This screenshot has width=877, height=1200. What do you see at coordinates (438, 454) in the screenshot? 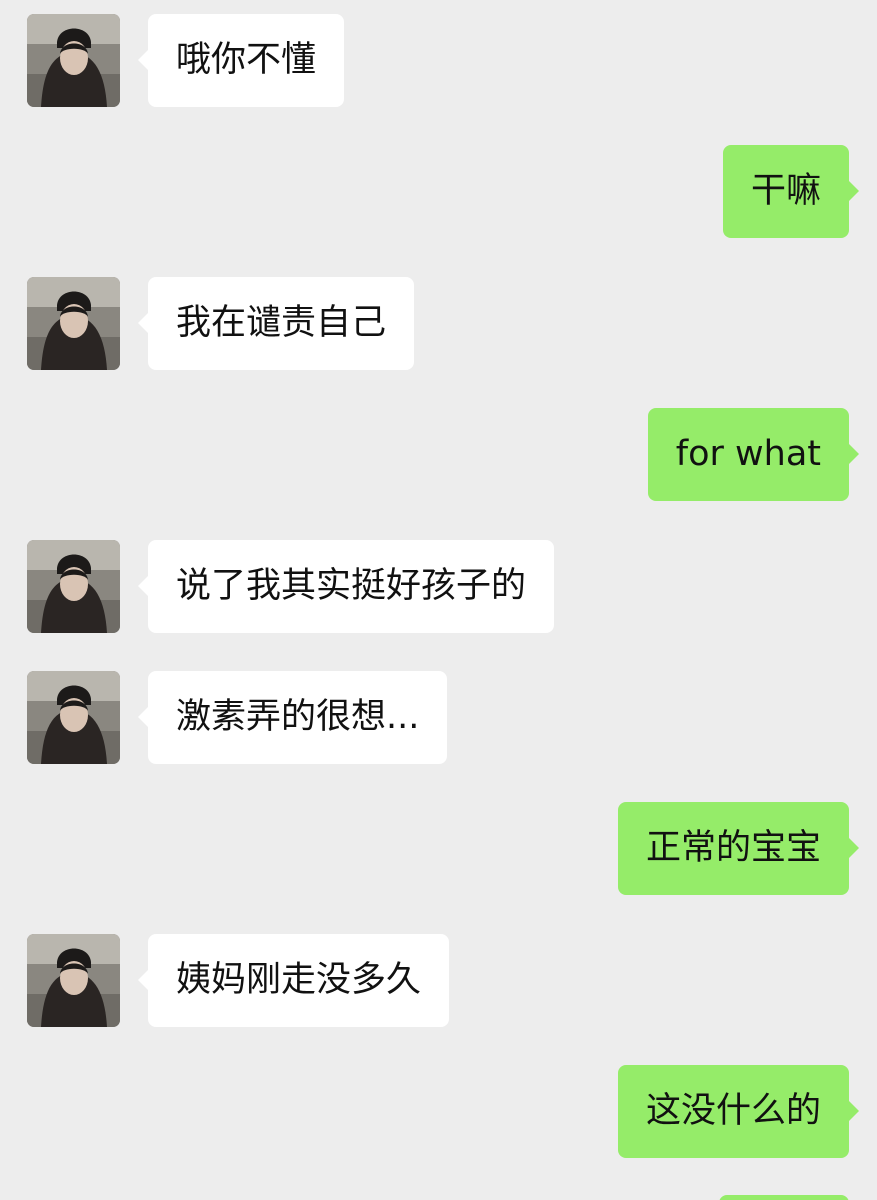
I see `message-outgoing: for what` at bounding box center [438, 454].